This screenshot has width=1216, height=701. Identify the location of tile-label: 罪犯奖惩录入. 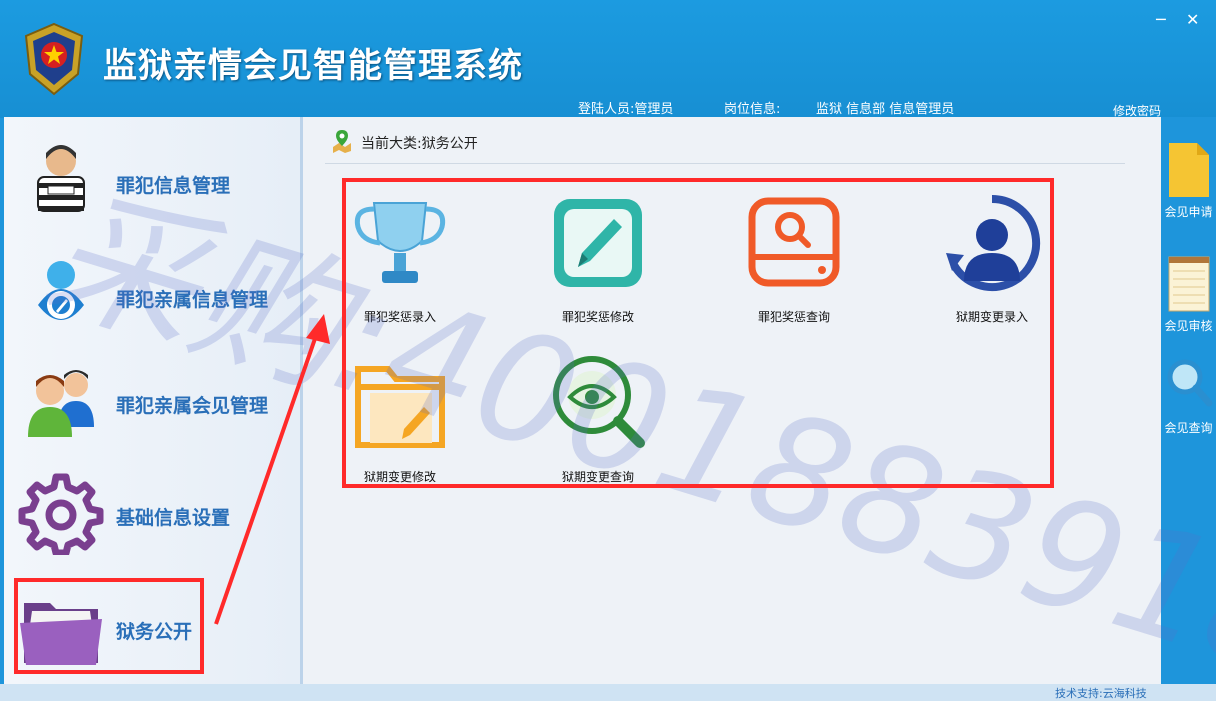
(399, 317).